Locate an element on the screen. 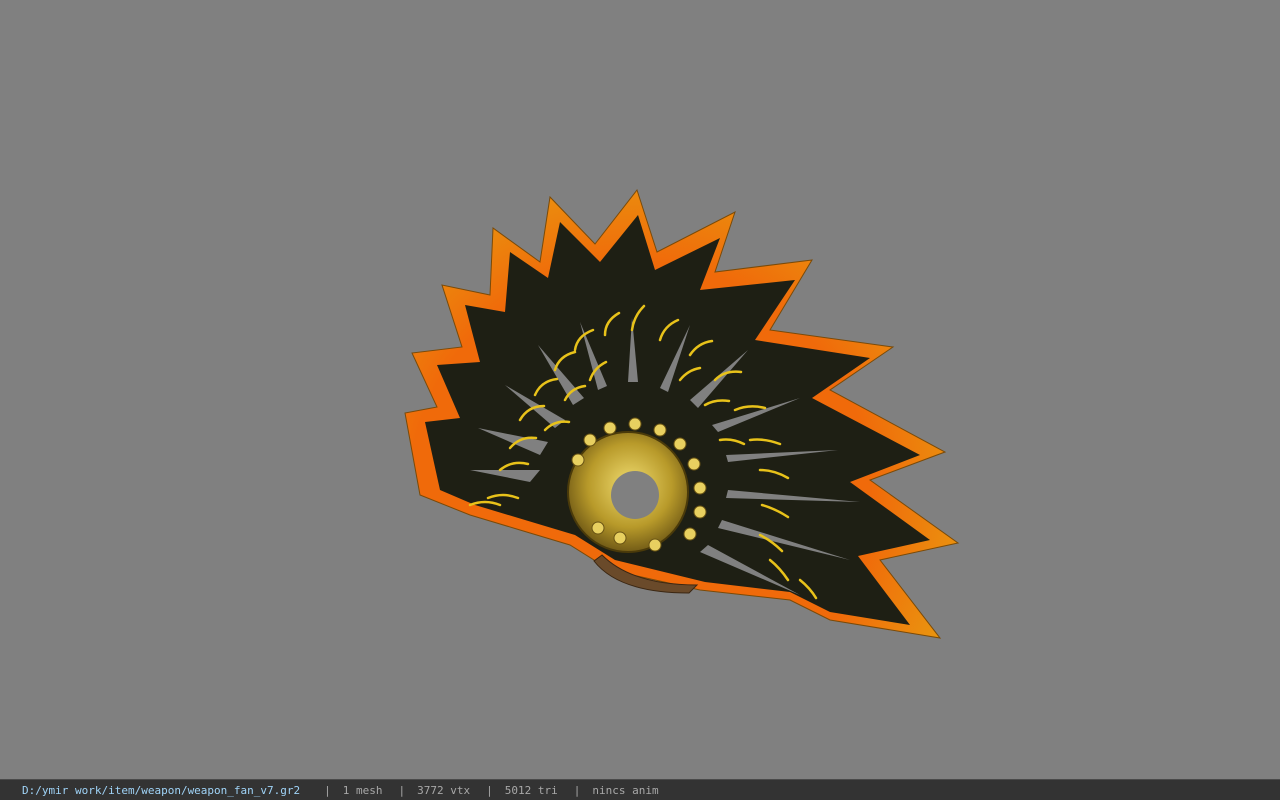 This screenshot has width=1280, height=800. fan-hub-hole is located at coordinates (635, 495).